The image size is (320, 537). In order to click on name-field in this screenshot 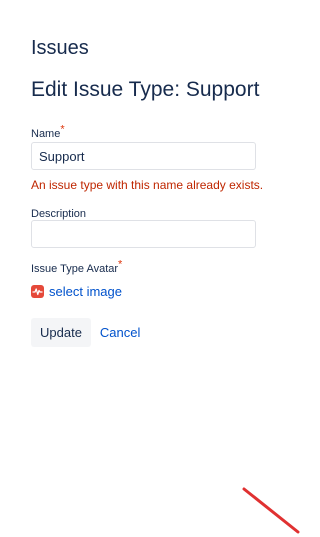, I will do `click(143, 156)`.